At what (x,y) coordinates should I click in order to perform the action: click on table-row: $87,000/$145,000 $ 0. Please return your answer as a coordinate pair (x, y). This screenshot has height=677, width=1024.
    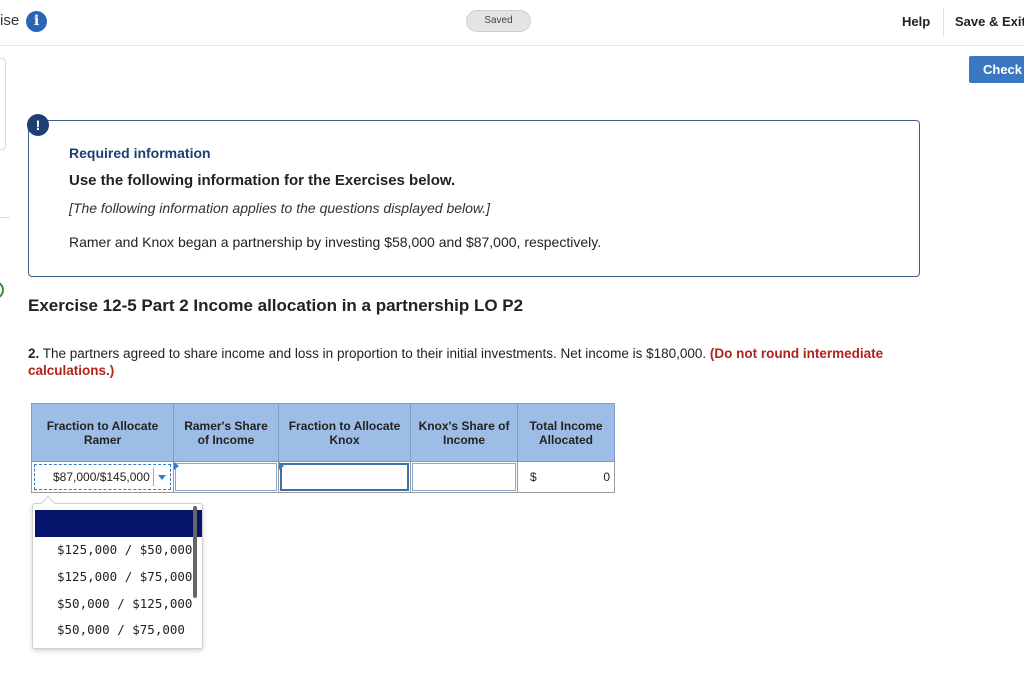
    Looking at the image, I should click on (323, 477).